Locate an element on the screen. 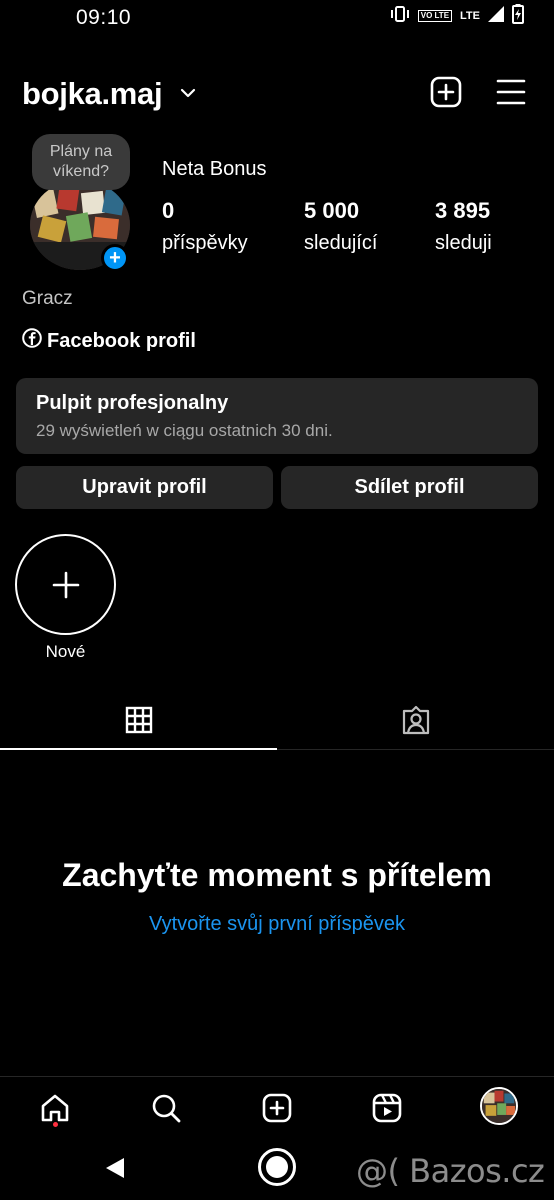 This screenshot has height=1200, width=554. home-icon is located at coordinates (55, 1108).